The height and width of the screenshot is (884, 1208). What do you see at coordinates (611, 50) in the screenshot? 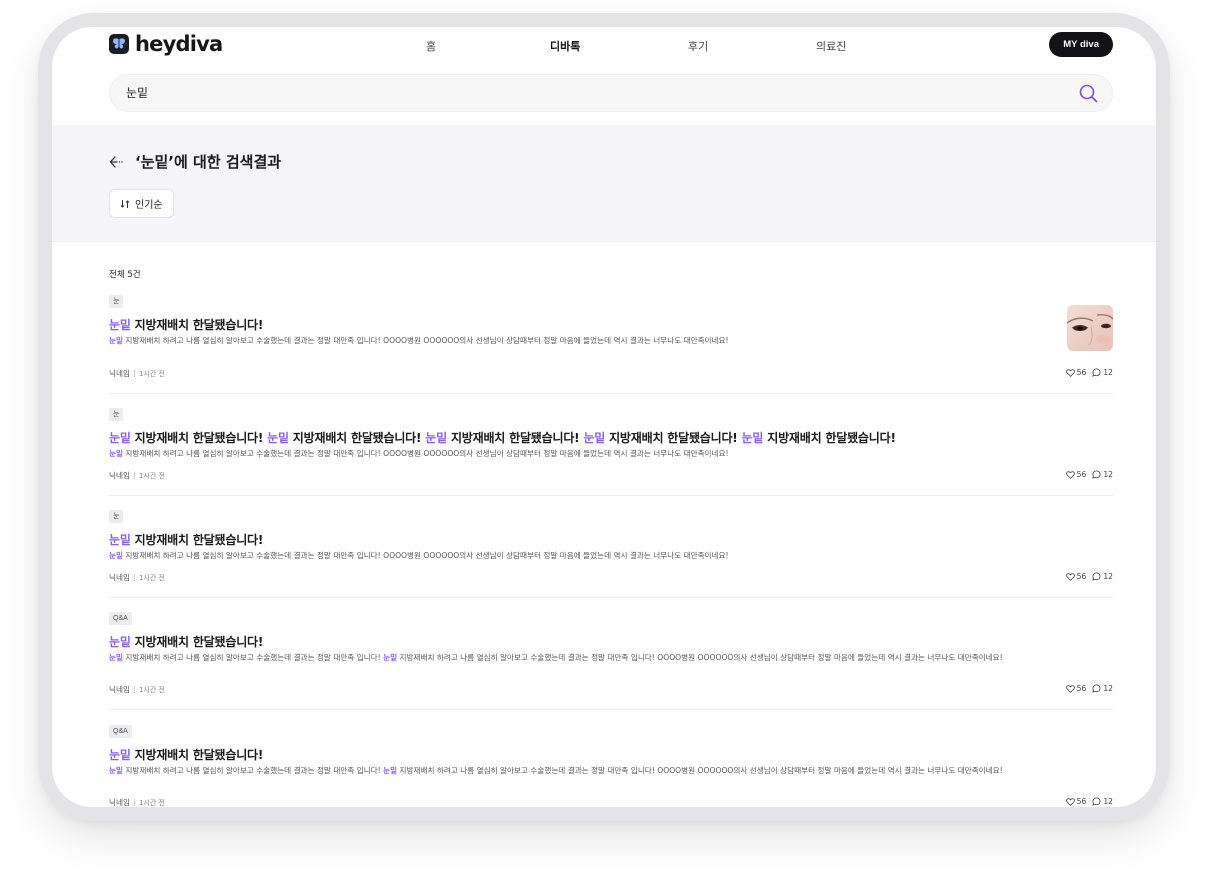
I see `top-navigation: heydiva 홈 디바톡 후기 의료진 MY diva` at bounding box center [611, 50].